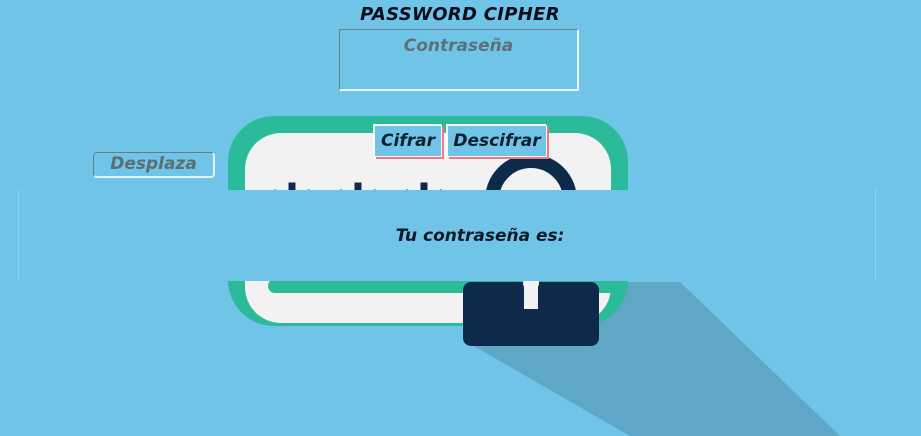 The height and width of the screenshot is (436, 921). I want to click on result-label: Tu contraseña es:, so click(480, 236).